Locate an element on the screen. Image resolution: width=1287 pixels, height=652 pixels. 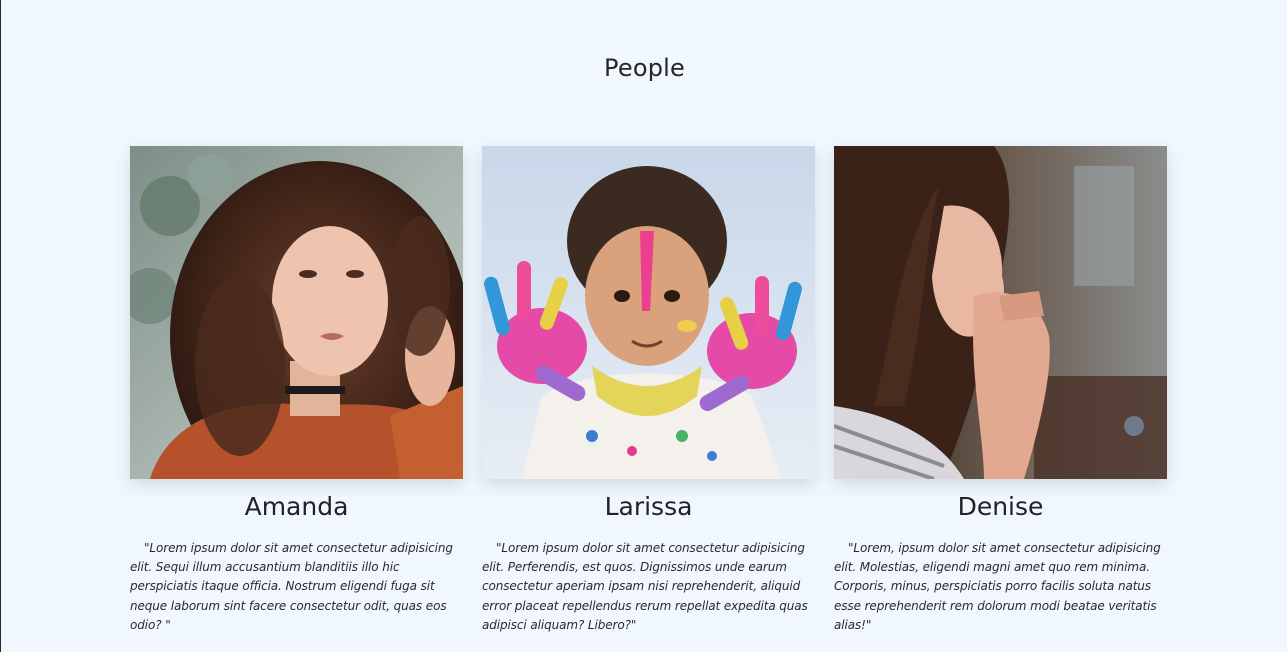
person-photo-larissa is located at coordinates (648, 312).